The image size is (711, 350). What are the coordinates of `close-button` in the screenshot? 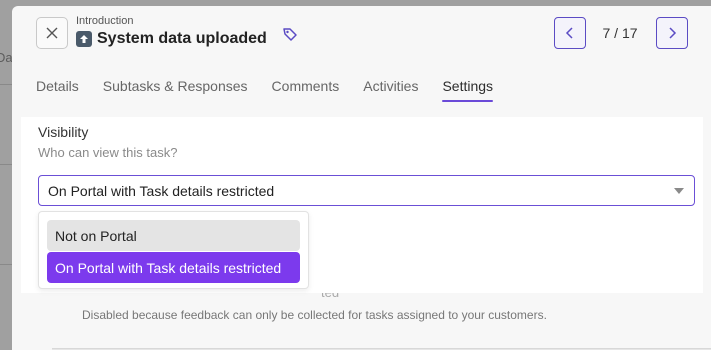 It's located at (52, 33).